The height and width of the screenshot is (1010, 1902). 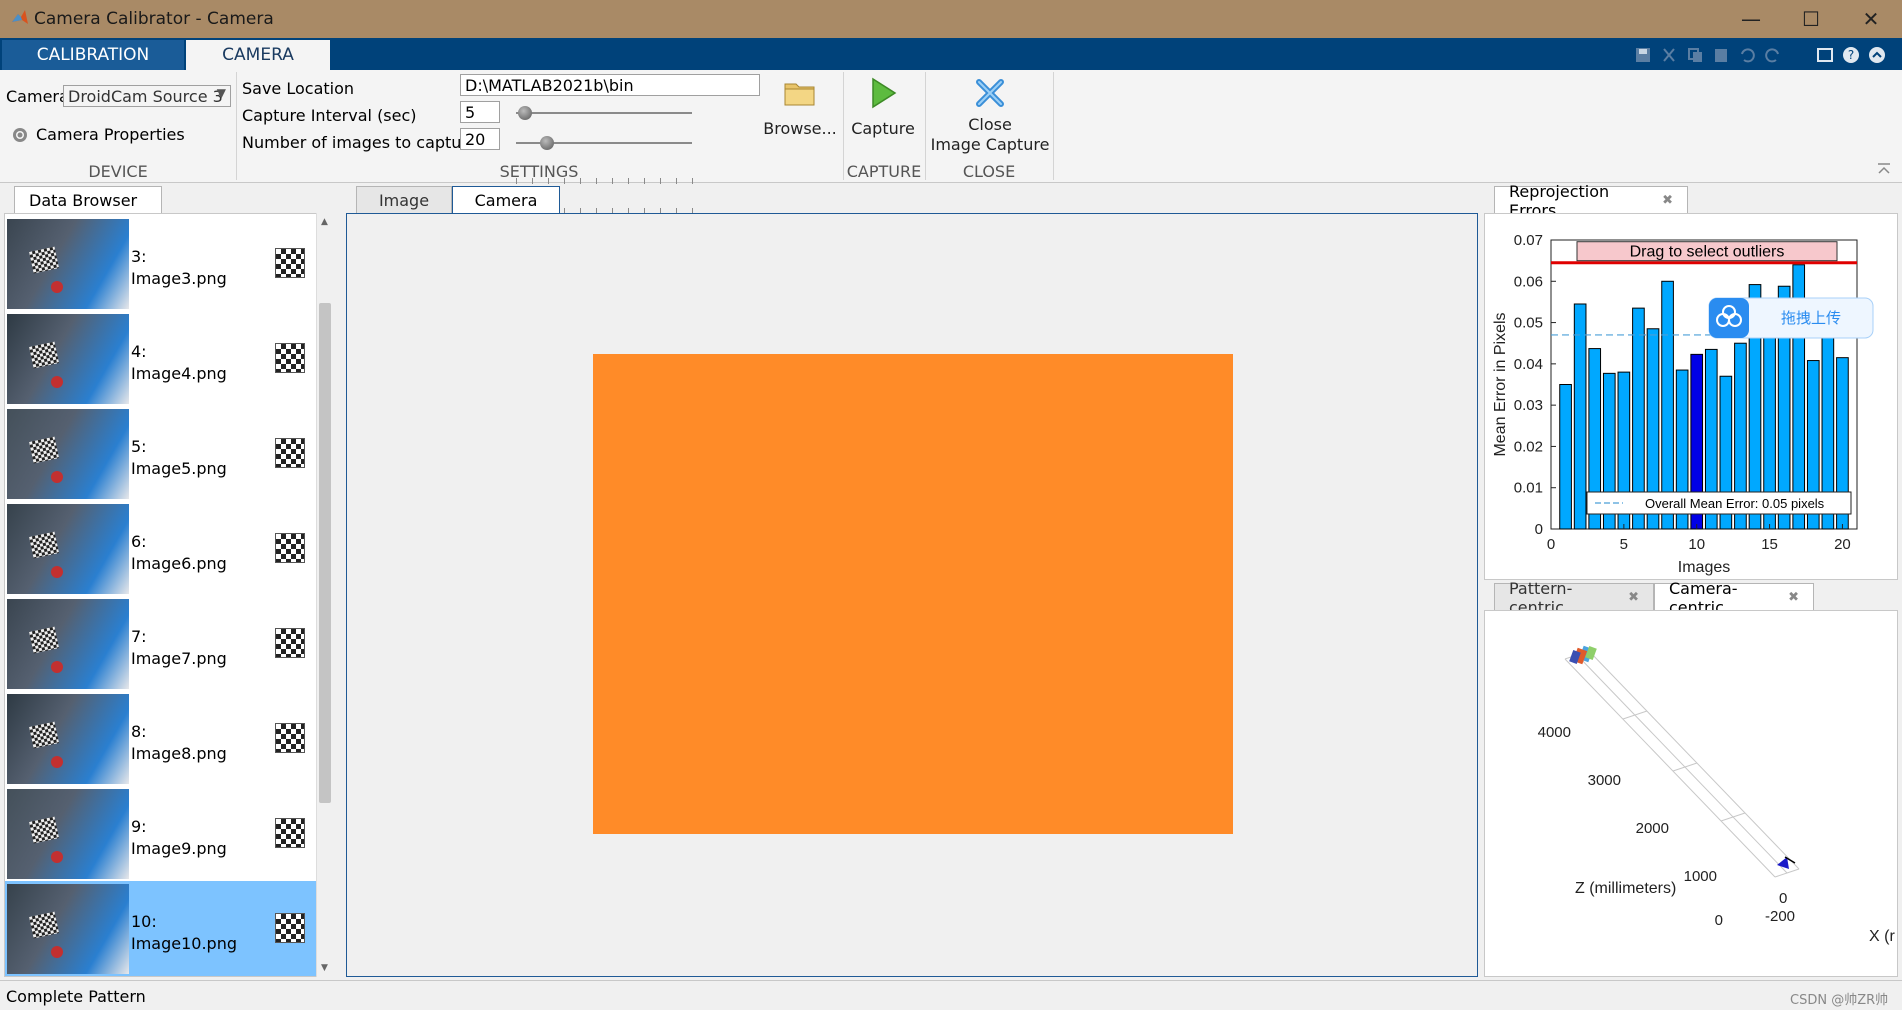 What do you see at coordinates (154, 19) in the screenshot?
I see `window-title: Camera Calibrator - Camera` at bounding box center [154, 19].